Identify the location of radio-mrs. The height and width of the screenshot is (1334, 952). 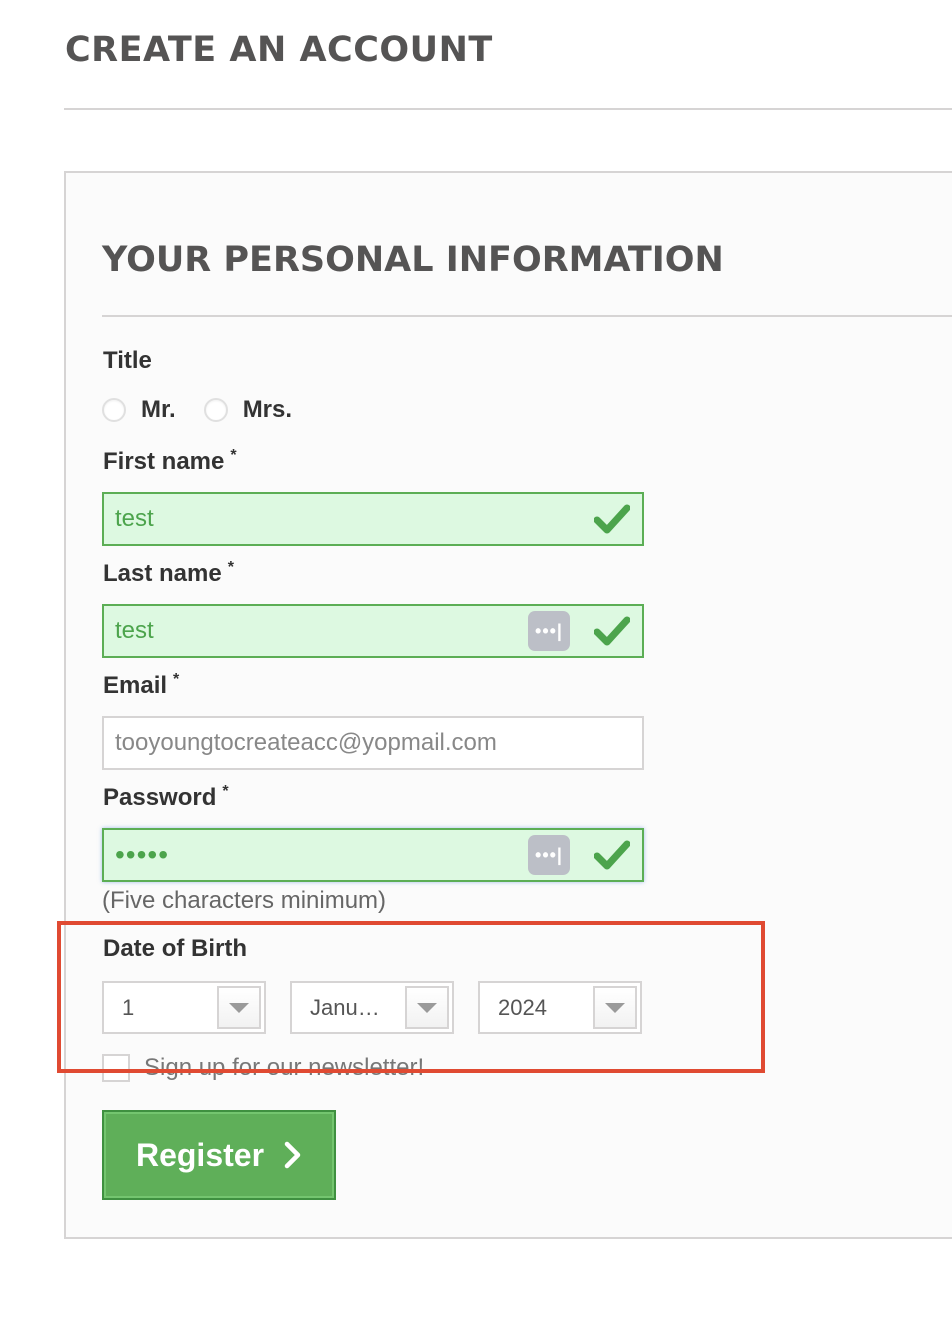
(215, 410).